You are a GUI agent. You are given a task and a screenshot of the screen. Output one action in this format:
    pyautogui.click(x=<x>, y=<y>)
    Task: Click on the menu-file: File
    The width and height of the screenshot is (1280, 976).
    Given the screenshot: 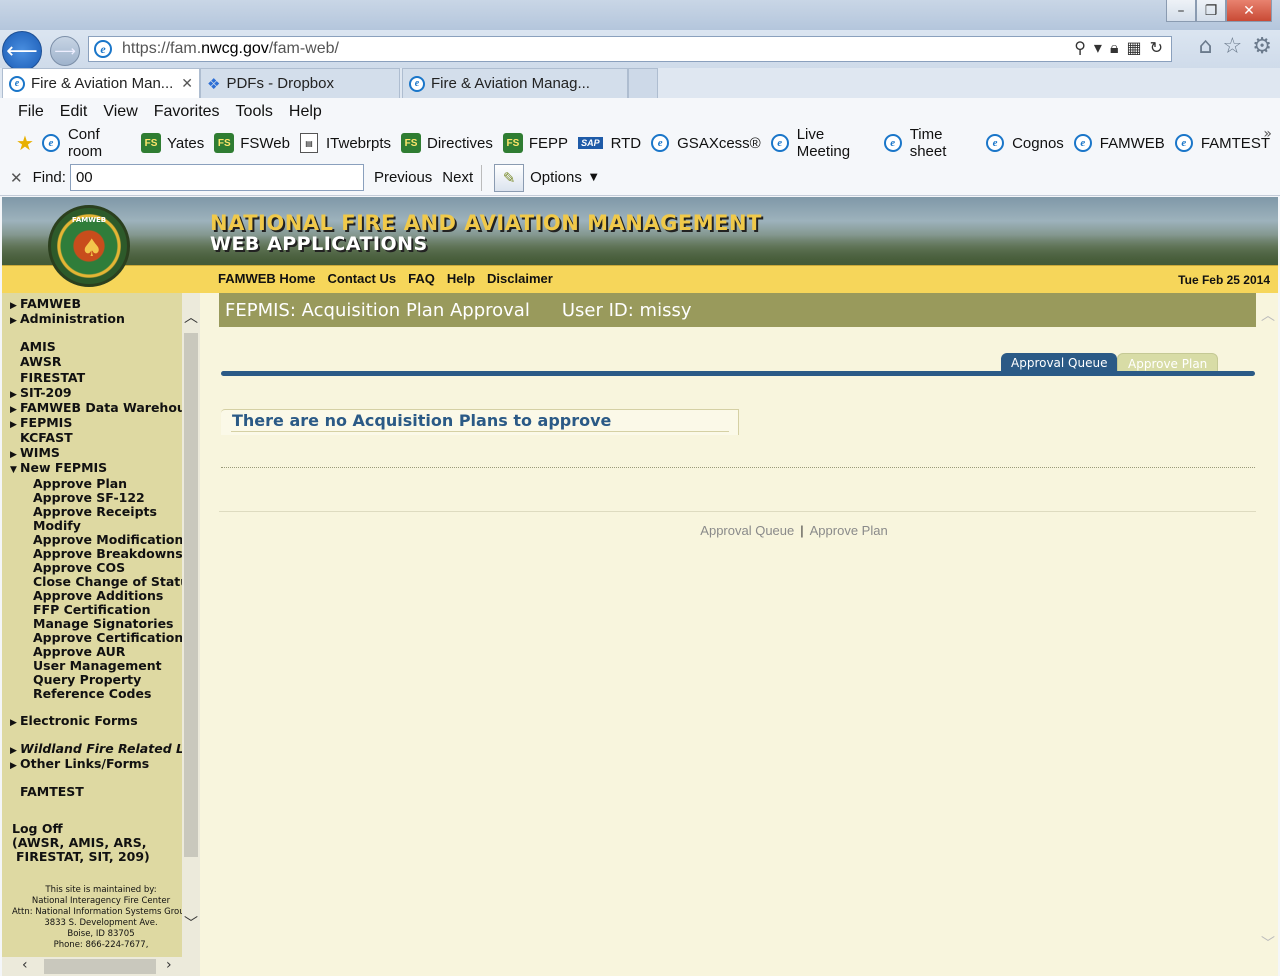 What is the action you would take?
    pyautogui.click(x=31, y=112)
    